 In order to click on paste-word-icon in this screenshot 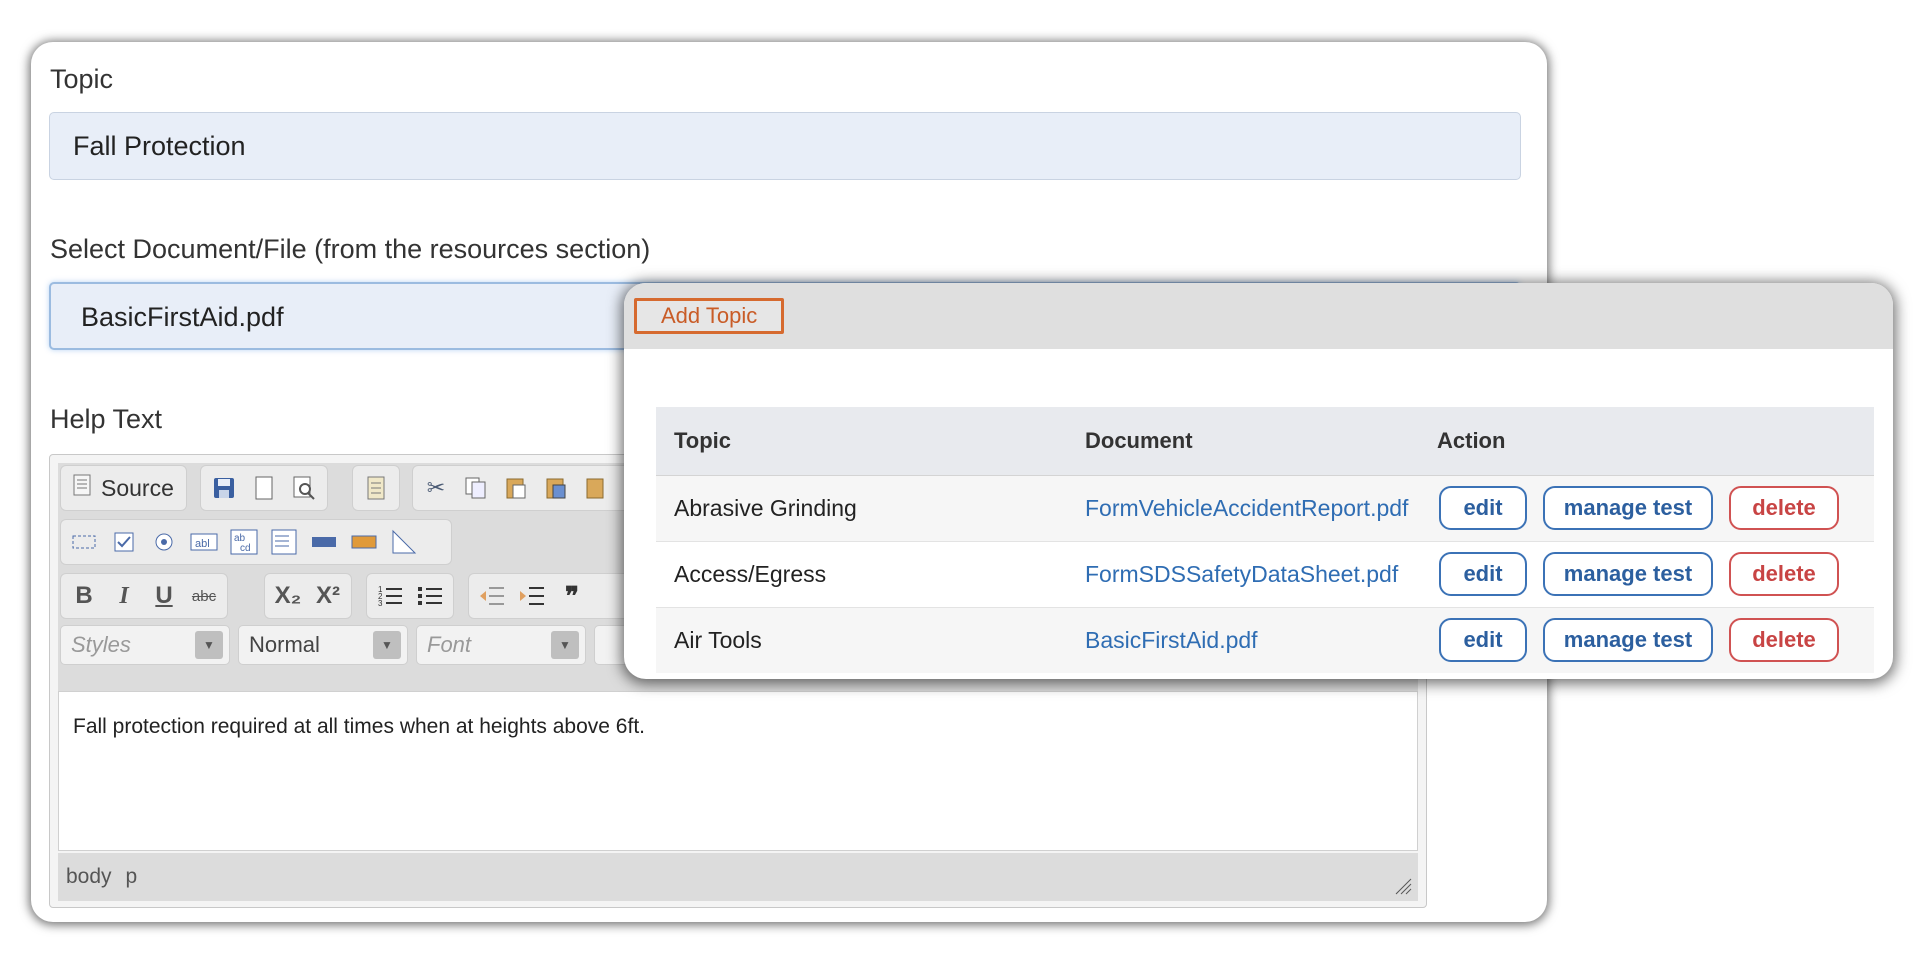, I will do `click(596, 488)`.